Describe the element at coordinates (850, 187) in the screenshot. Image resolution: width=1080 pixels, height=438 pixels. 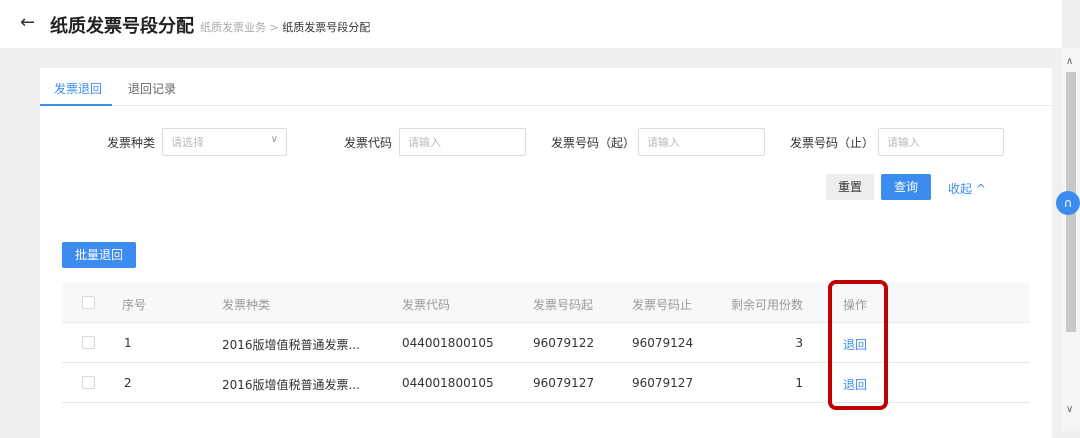
I see `reset-button: 重置` at that location.